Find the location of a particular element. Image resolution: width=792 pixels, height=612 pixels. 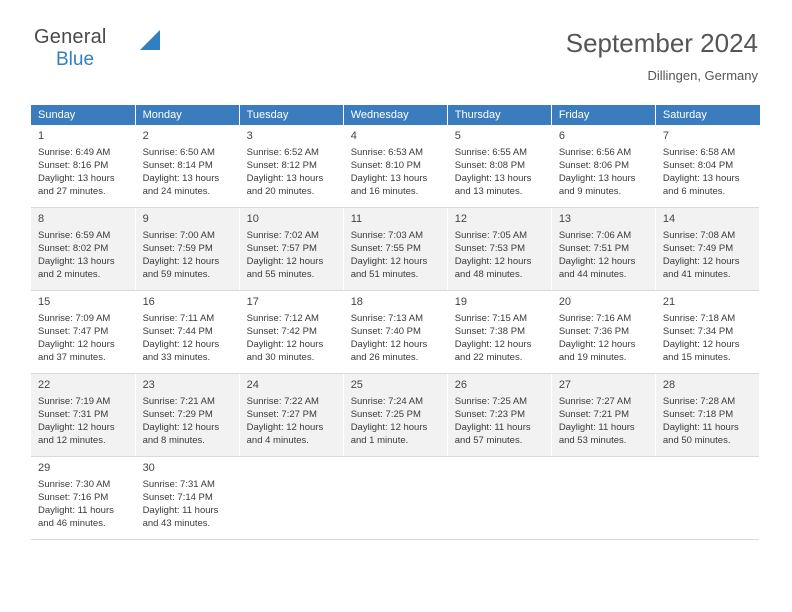

day-detail-line: Sunset: 7:44 PM is located at coordinates (177, 331).